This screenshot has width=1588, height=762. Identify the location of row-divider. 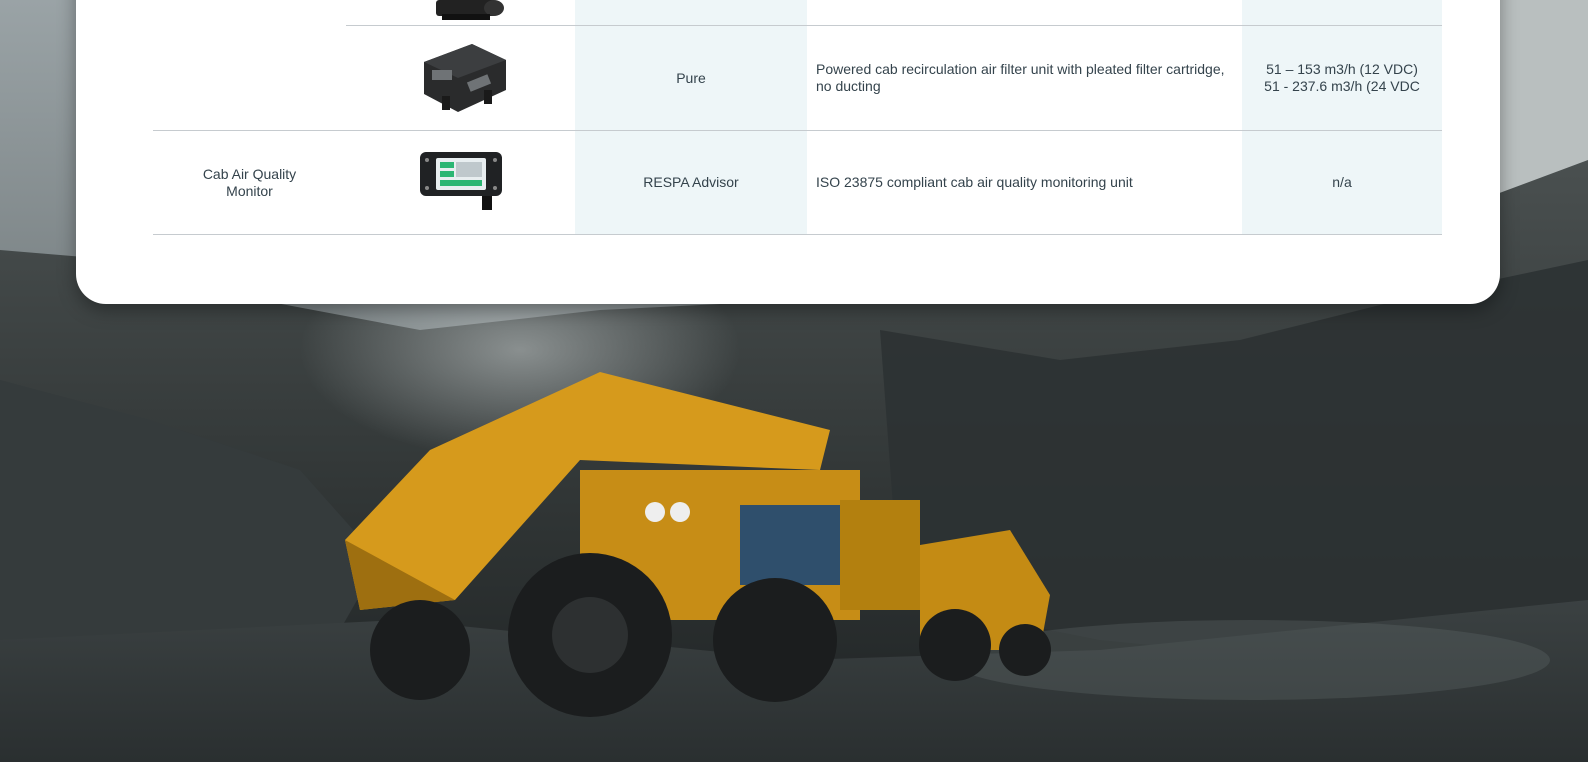
(797, 234).